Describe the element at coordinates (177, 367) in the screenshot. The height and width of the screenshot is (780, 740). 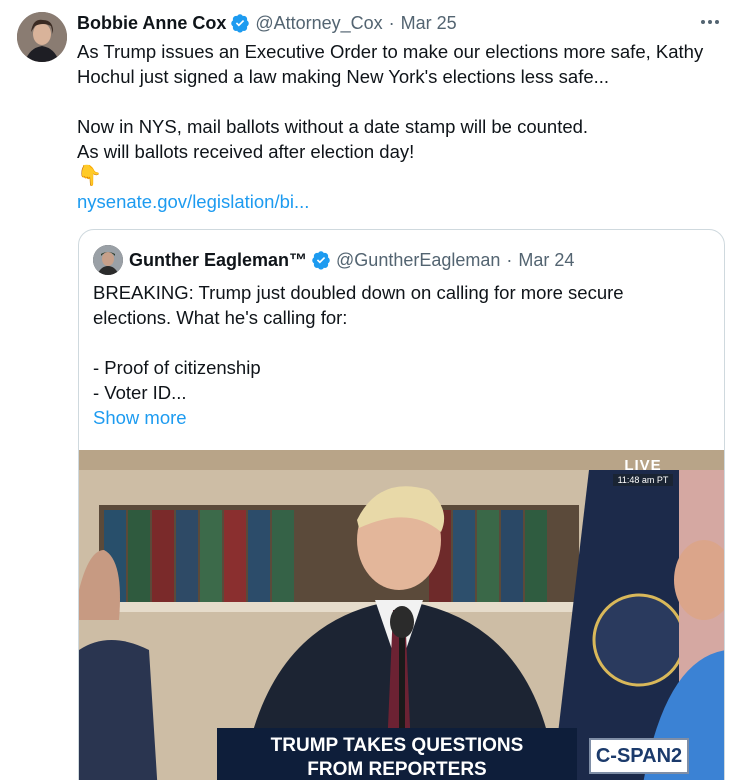
I see `quoted-line: - Proof of citizenship` at that location.